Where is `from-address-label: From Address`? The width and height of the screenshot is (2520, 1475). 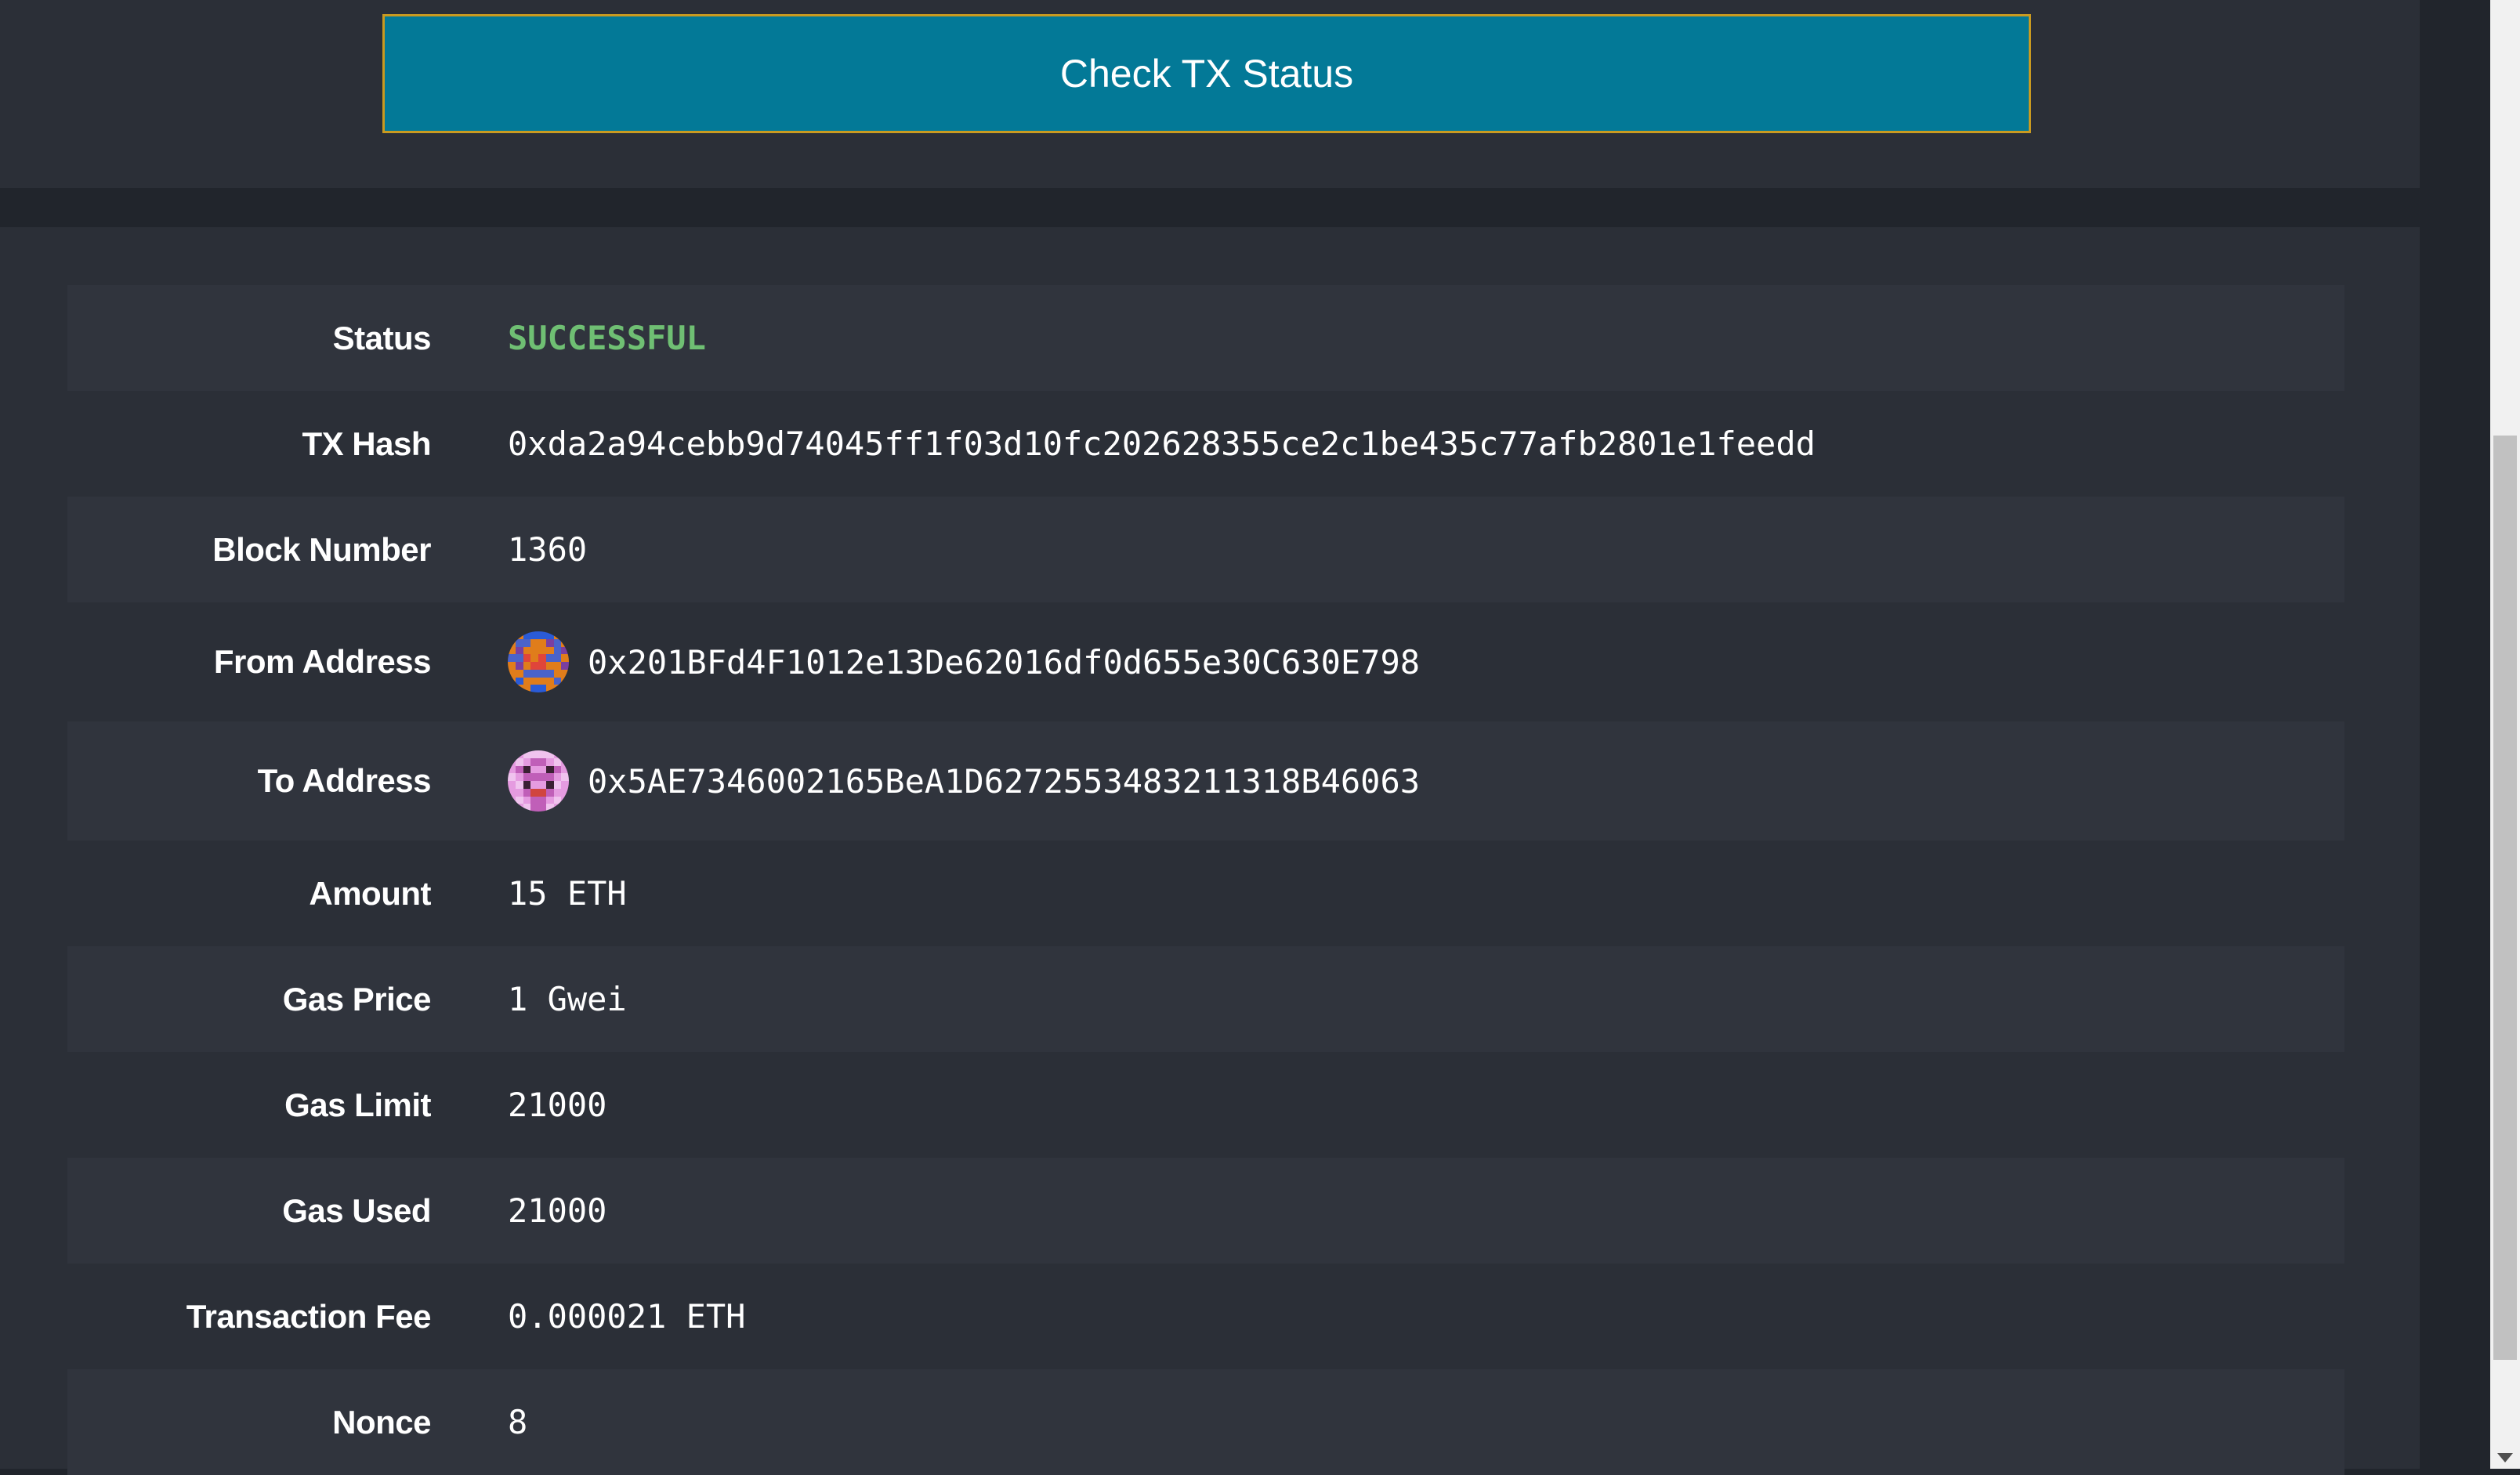 from-address-label: From Address is located at coordinates (322, 661).